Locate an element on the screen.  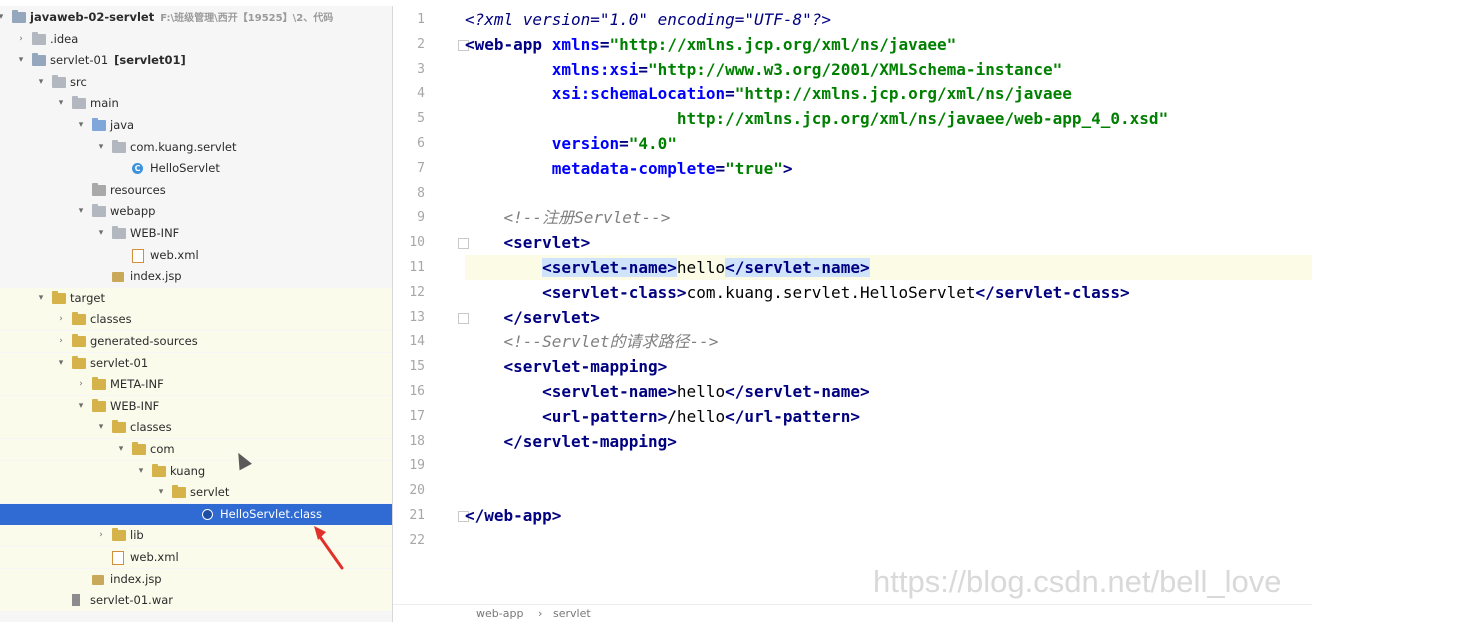
tree-item-label: webapp is located at coordinates (132, 211).